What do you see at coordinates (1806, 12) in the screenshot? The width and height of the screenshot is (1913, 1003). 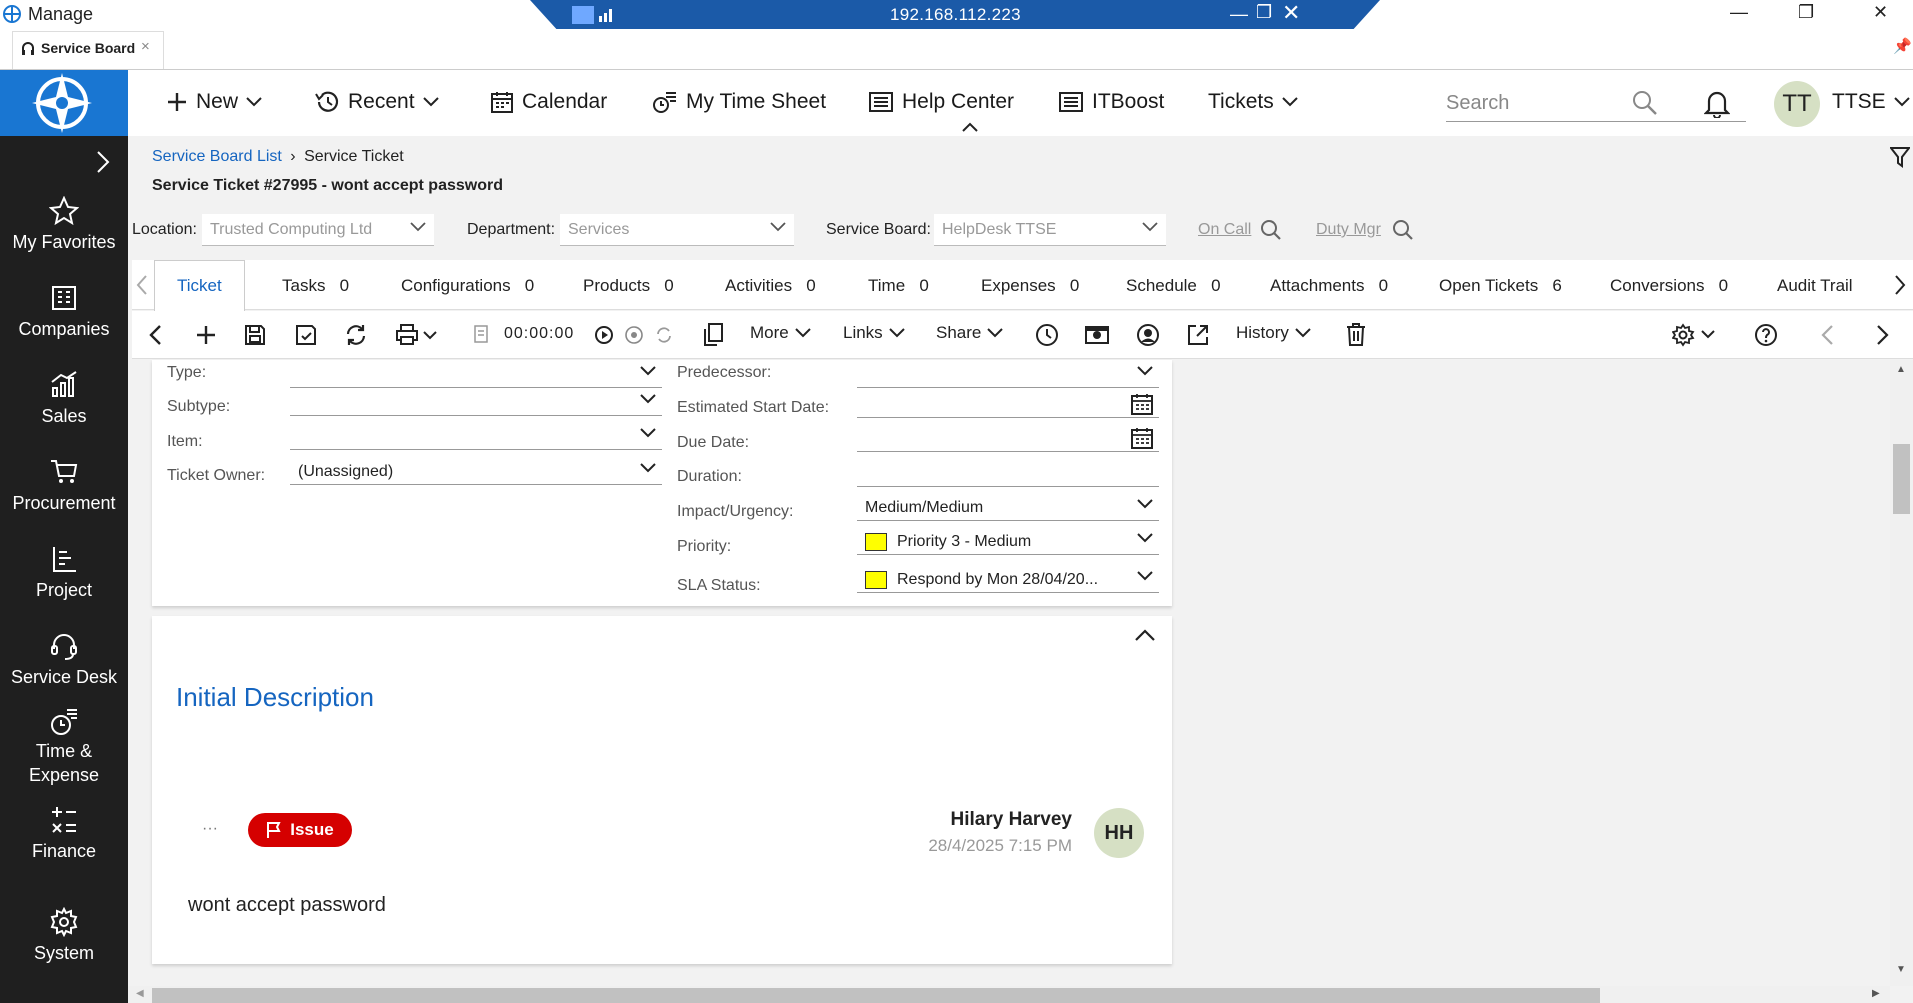 I see `restore-button: ❐` at bounding box center [1806, 12].